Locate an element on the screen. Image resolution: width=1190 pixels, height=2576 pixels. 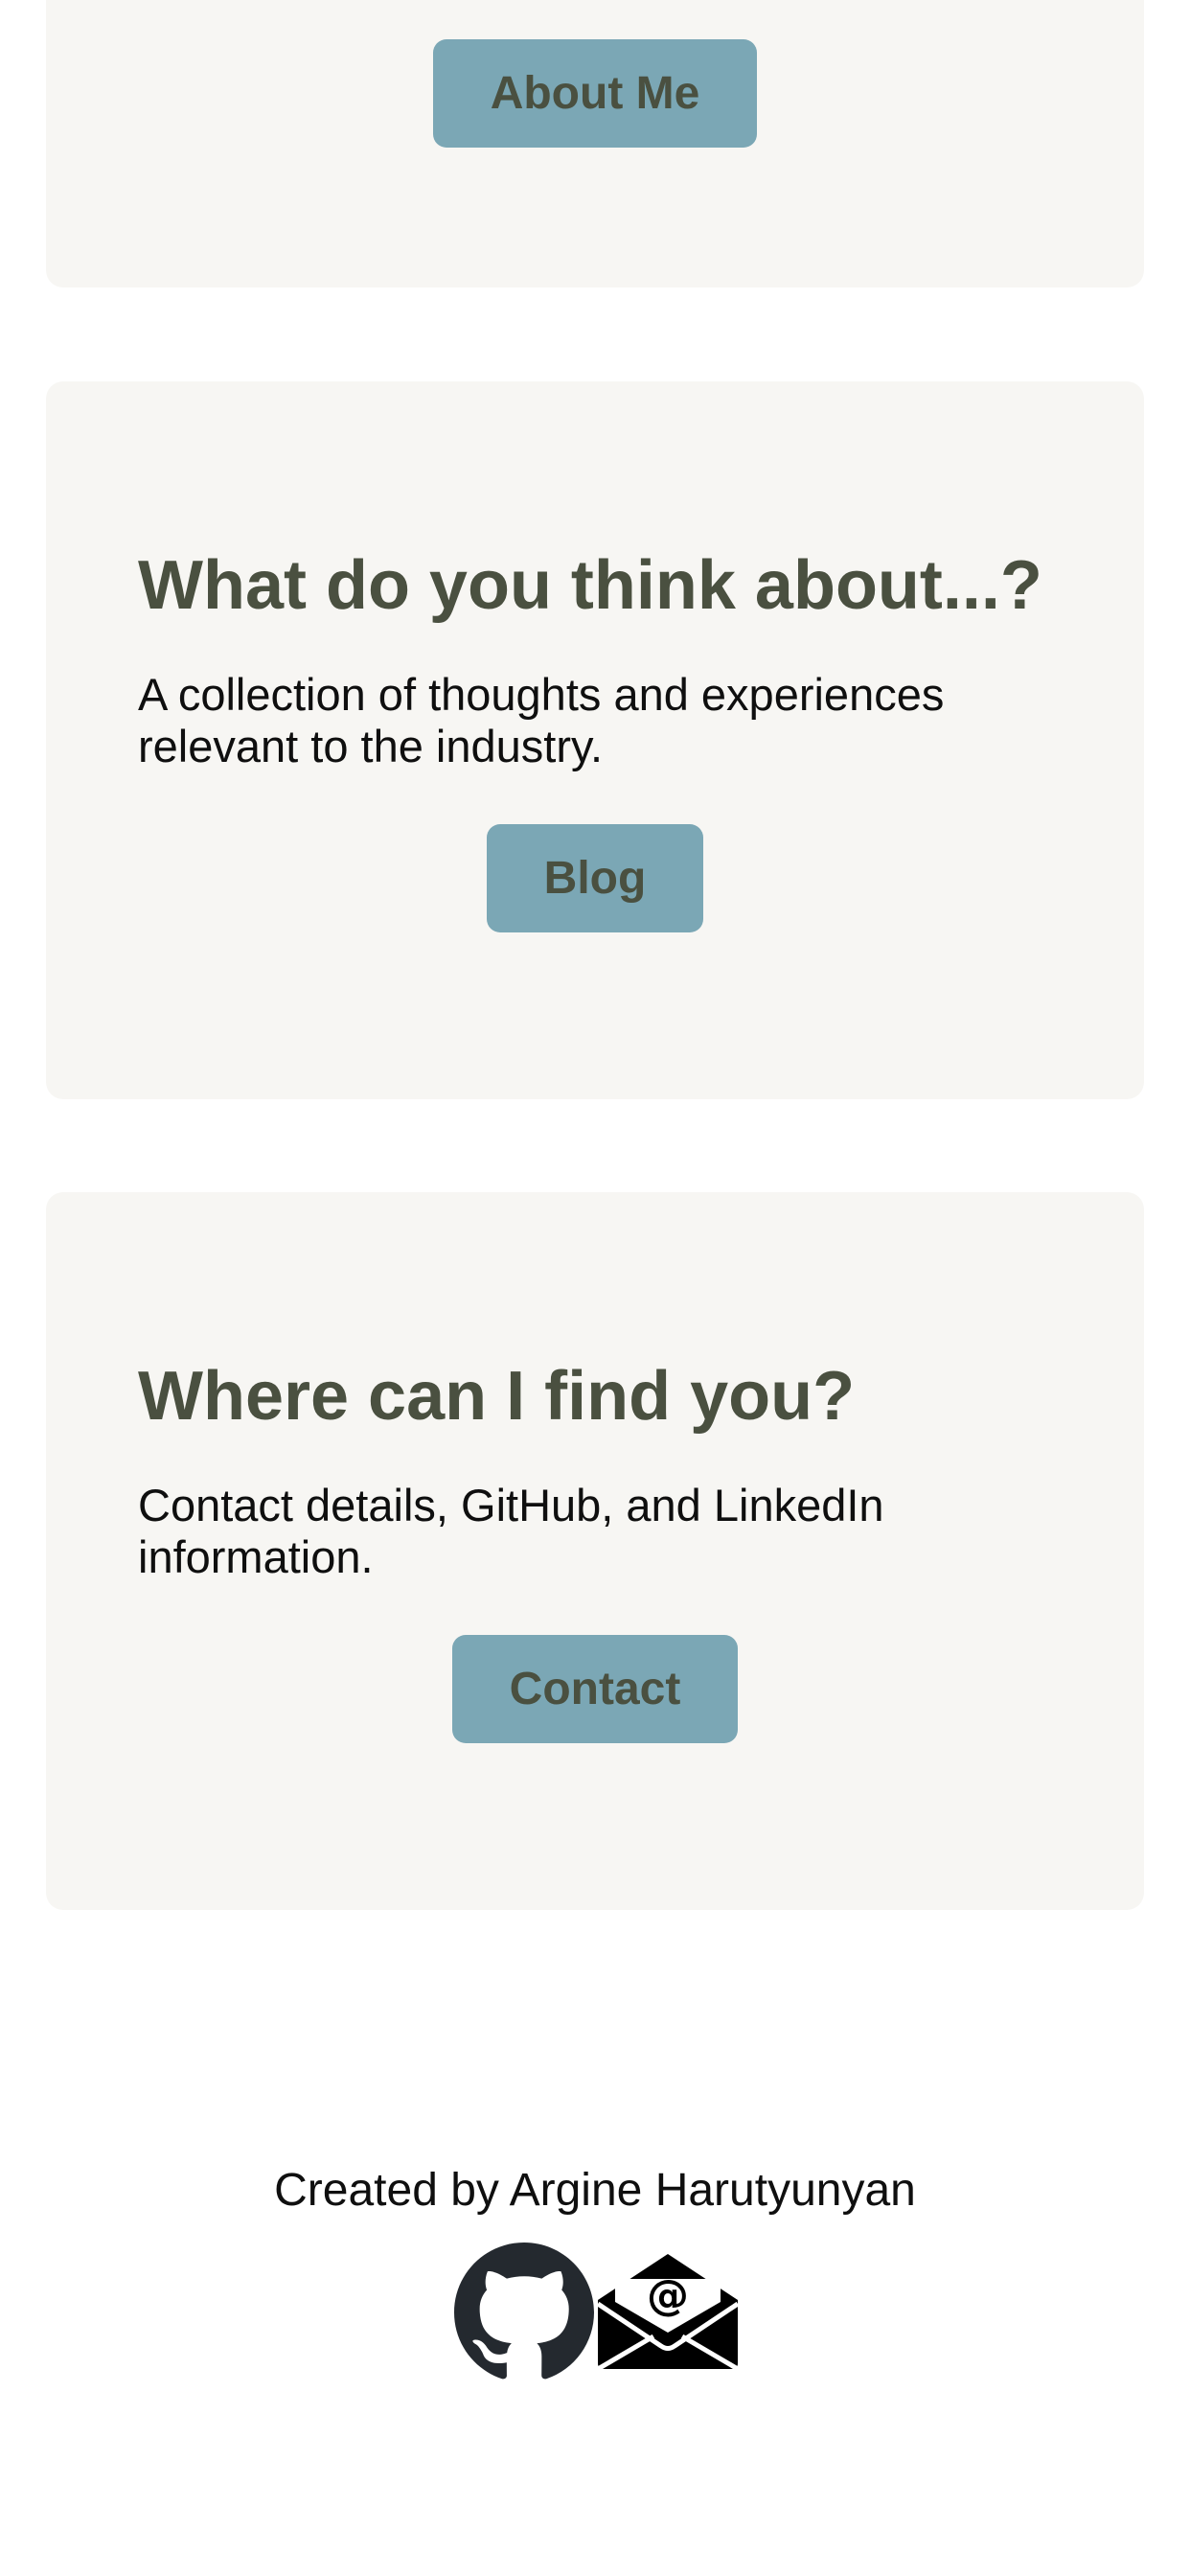
about-card: About Me is located at coordinates (595, 144).